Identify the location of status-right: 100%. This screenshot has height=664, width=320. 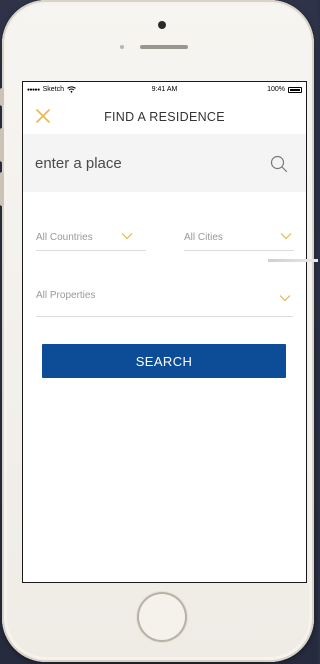
(284, 89).